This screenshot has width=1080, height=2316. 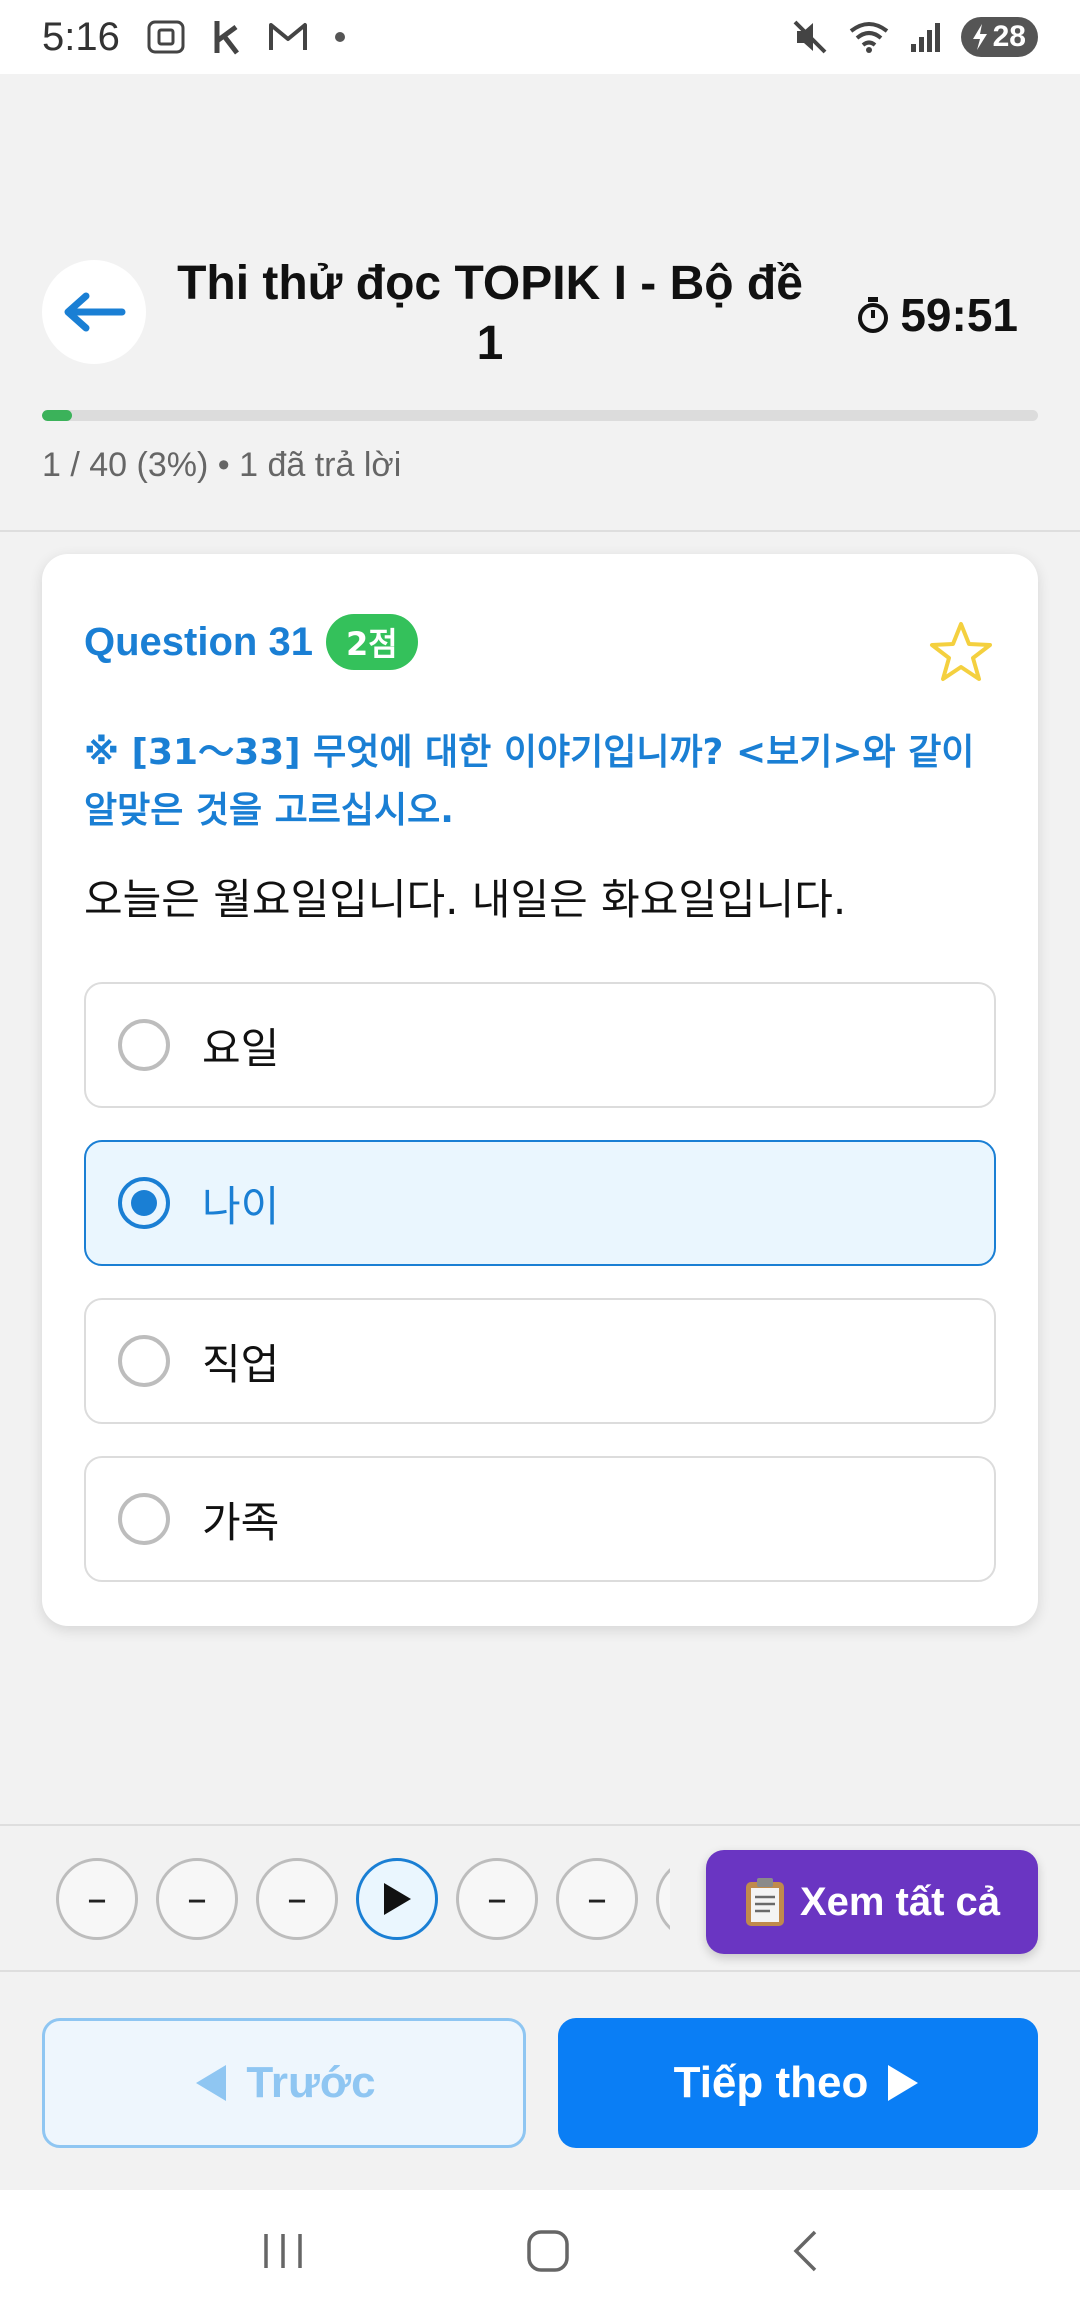 I want to click on status-bar: 5:16 28, so click(x=540, y=37).